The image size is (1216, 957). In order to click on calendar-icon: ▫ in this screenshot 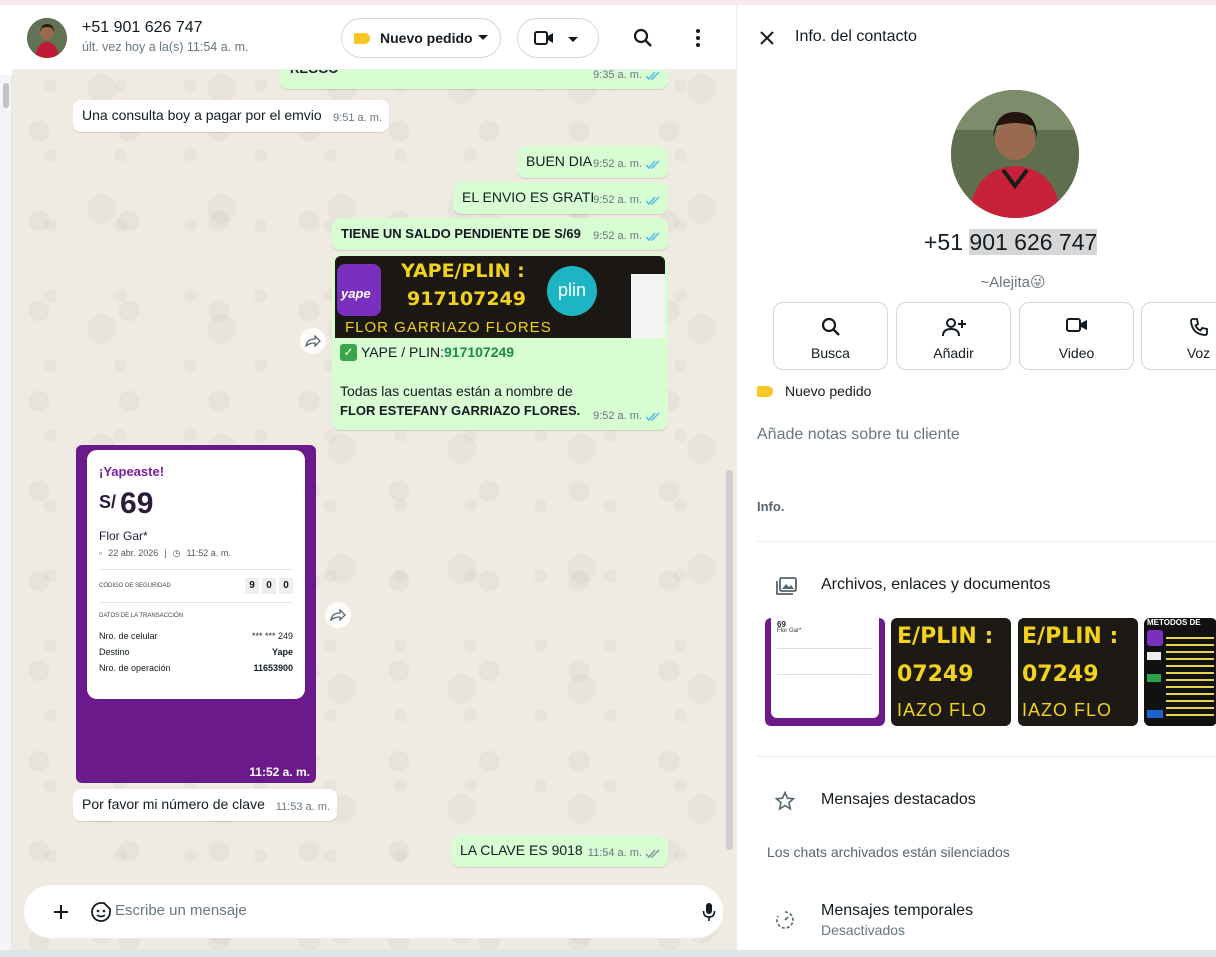, I will do `click(101, 553)`.